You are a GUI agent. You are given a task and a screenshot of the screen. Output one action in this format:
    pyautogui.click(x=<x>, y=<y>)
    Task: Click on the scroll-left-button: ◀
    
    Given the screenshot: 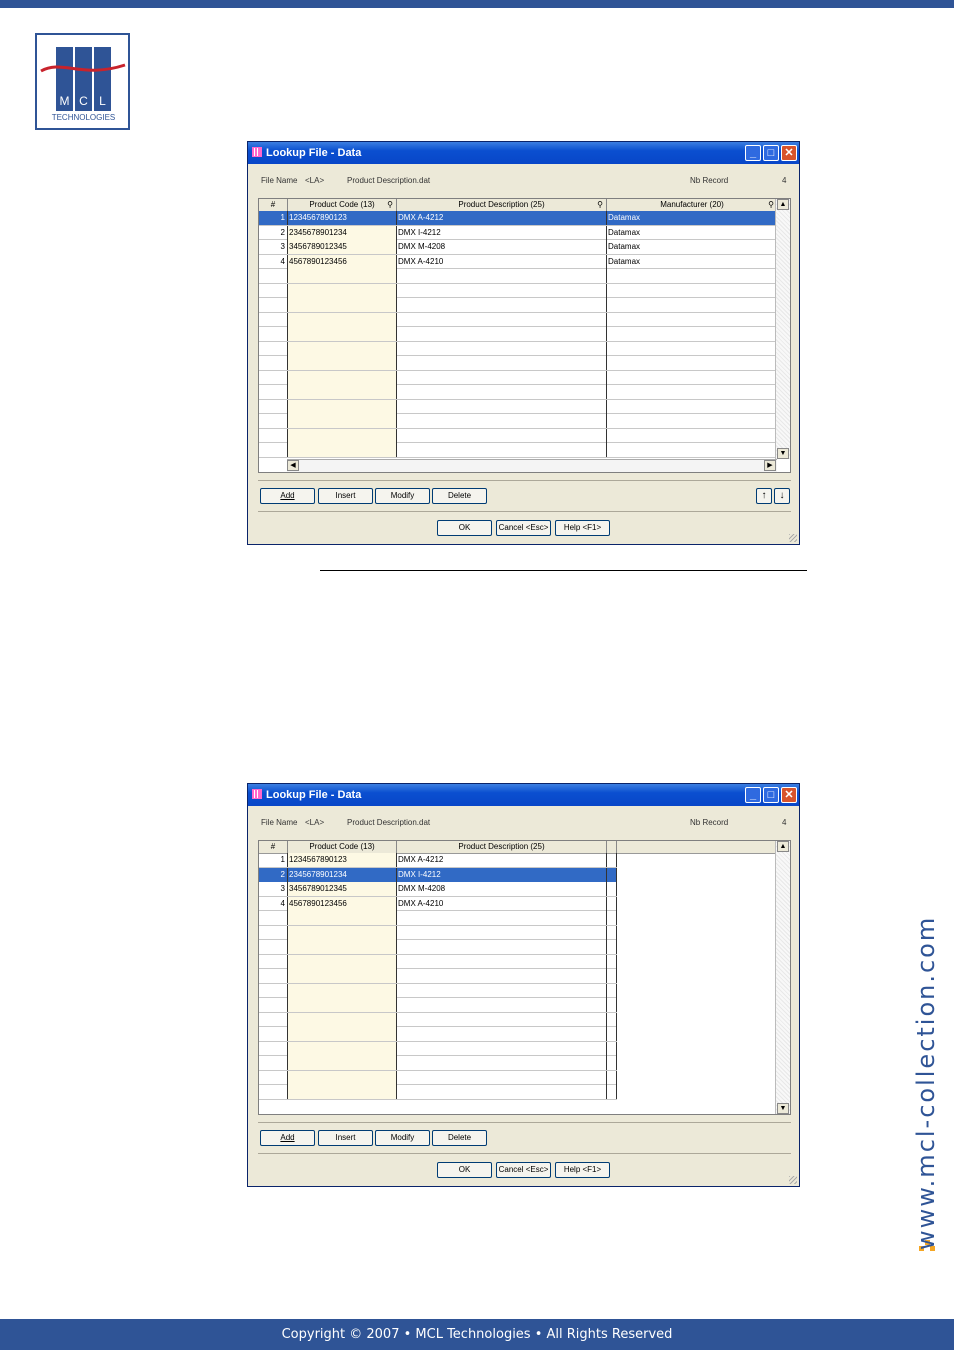 What is the action you would take?
    pyautogui.click(x=293, y=465)
    